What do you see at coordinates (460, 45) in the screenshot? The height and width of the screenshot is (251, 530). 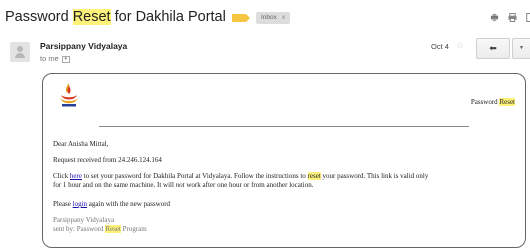 I see `star-icon: ☆` at bounding box center [460, 45].